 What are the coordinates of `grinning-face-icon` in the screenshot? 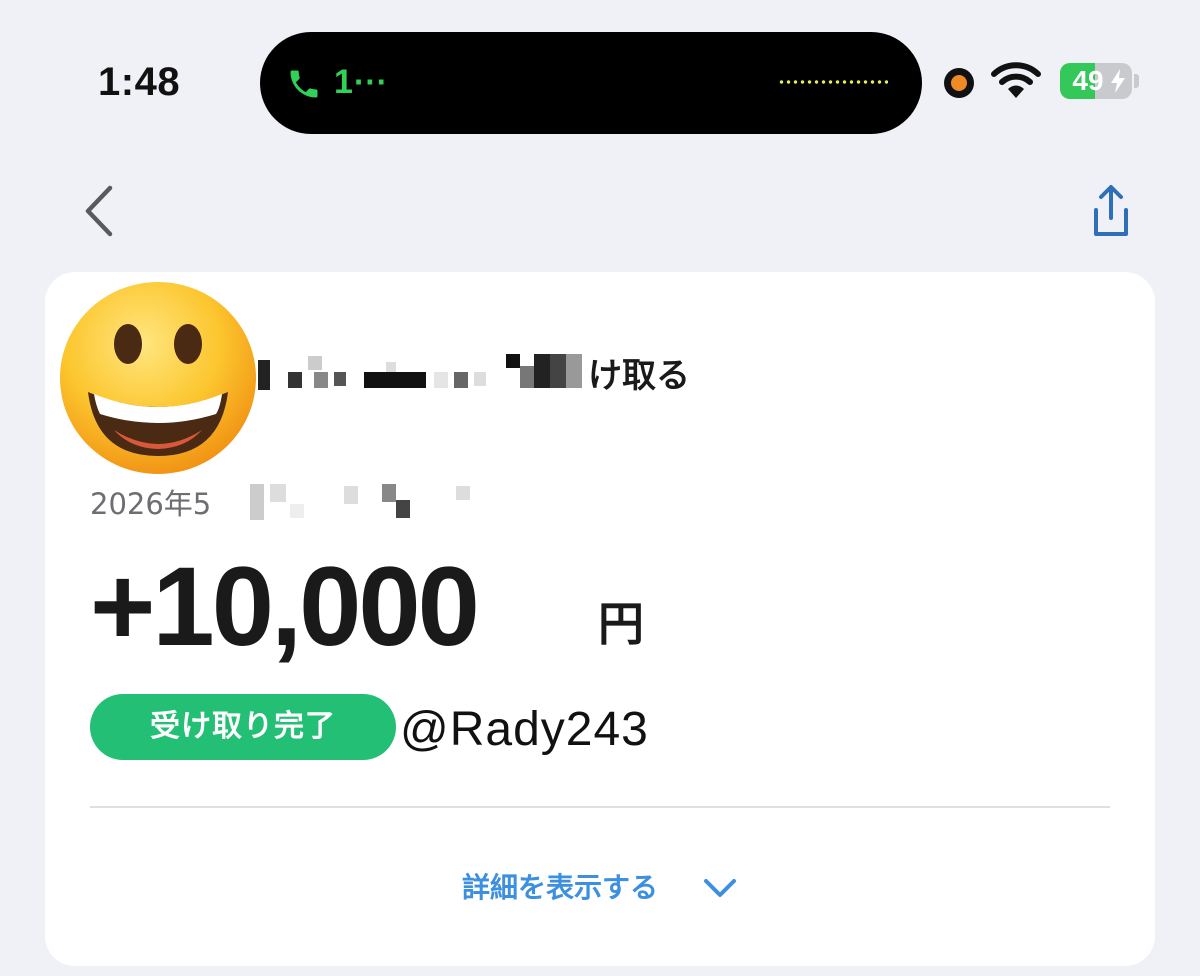 It's located at (158, 378).